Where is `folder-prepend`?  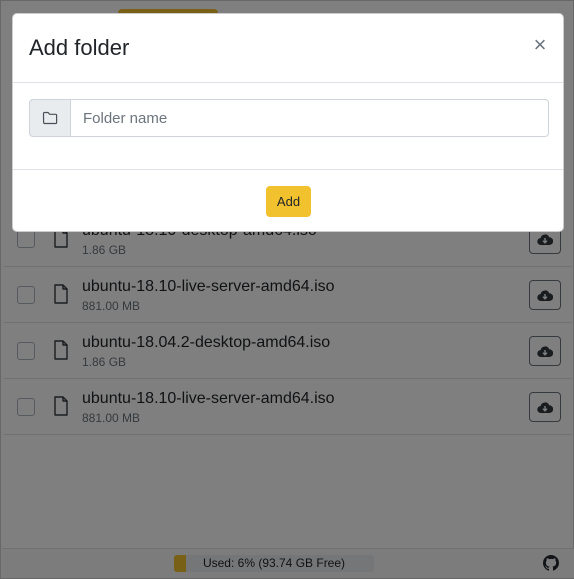 folder-prepend is located at coordinates (49, 118).